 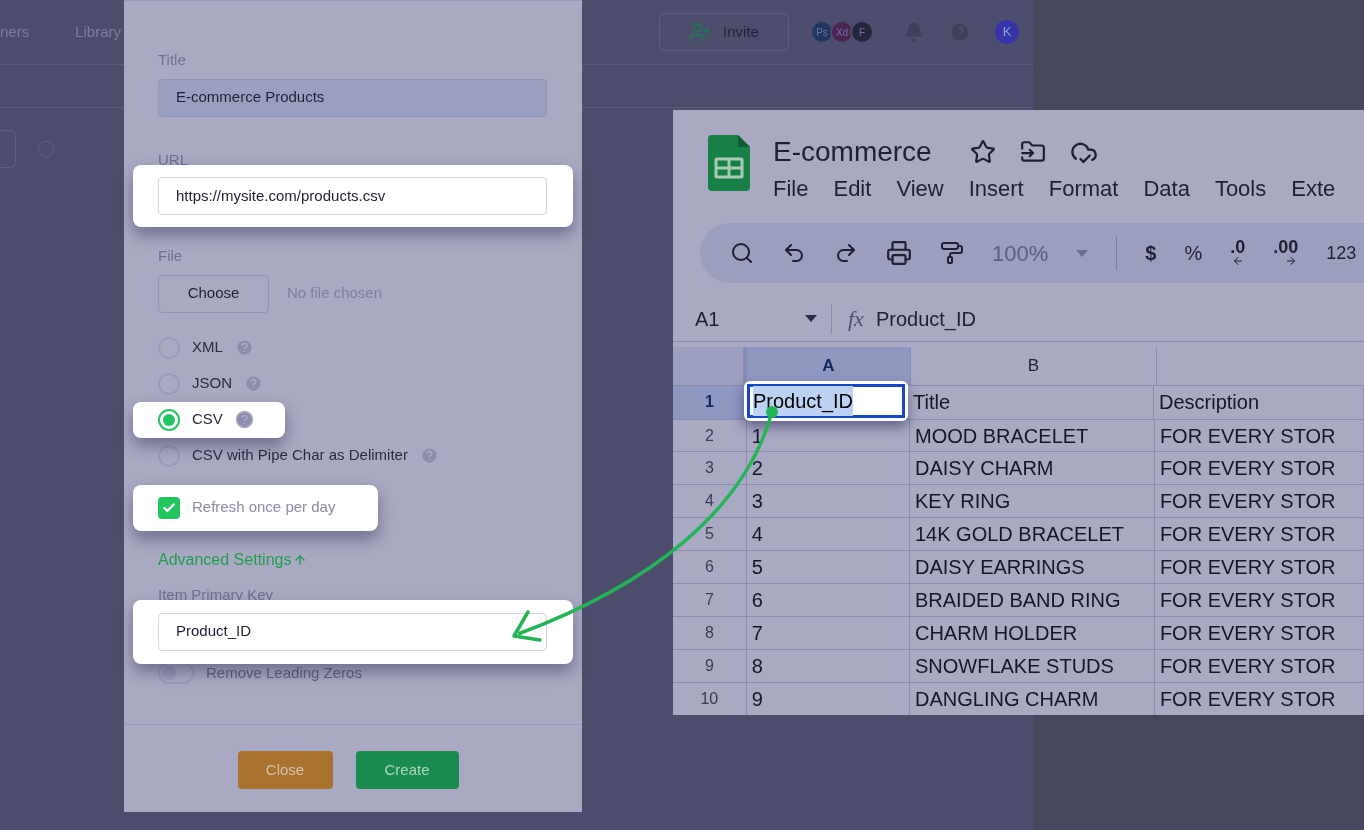 What do you see at coordinates (811, 319) in the screenshot?
I see `dropdown-icon` at bounding box center [811, 319].